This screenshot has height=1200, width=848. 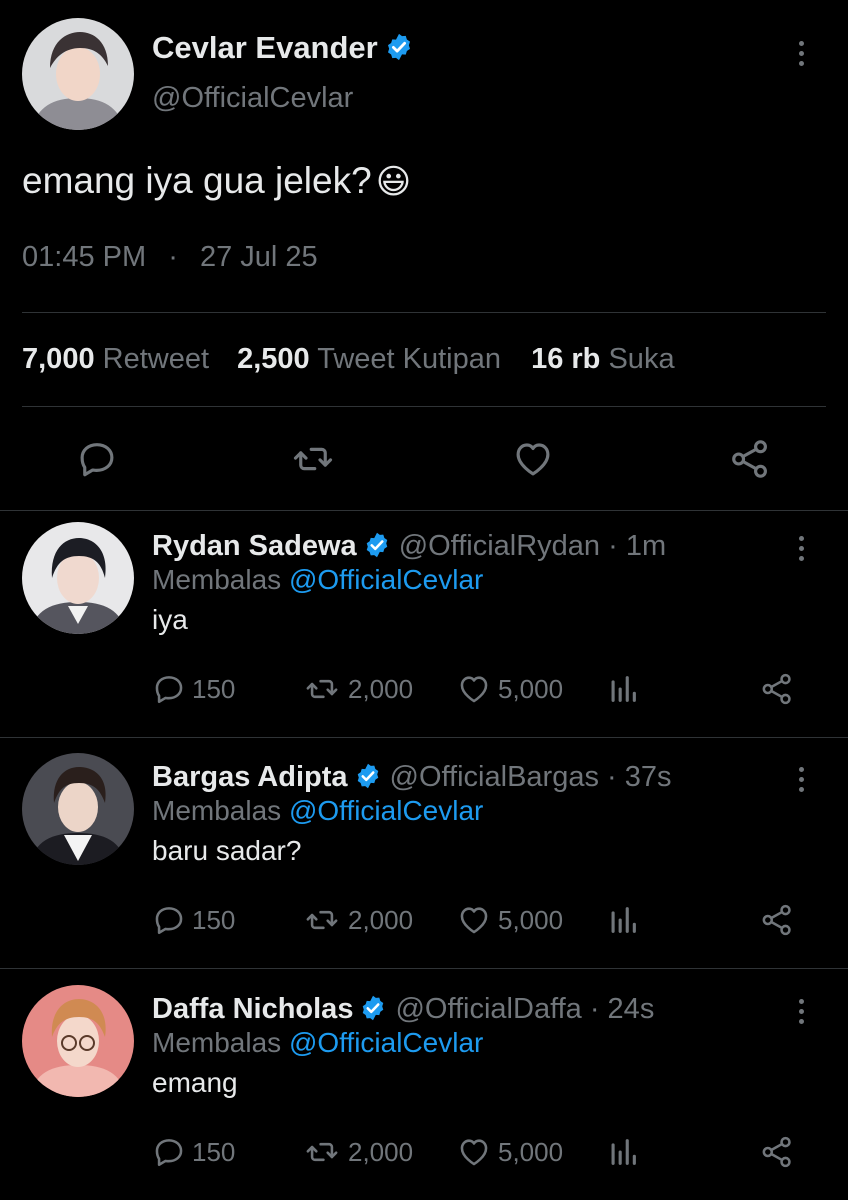 What do you see at coordinates (115, 359) in the screenshot?
I see `retweet-count: 7,000 Retweet` at bounding box center [115, 359].